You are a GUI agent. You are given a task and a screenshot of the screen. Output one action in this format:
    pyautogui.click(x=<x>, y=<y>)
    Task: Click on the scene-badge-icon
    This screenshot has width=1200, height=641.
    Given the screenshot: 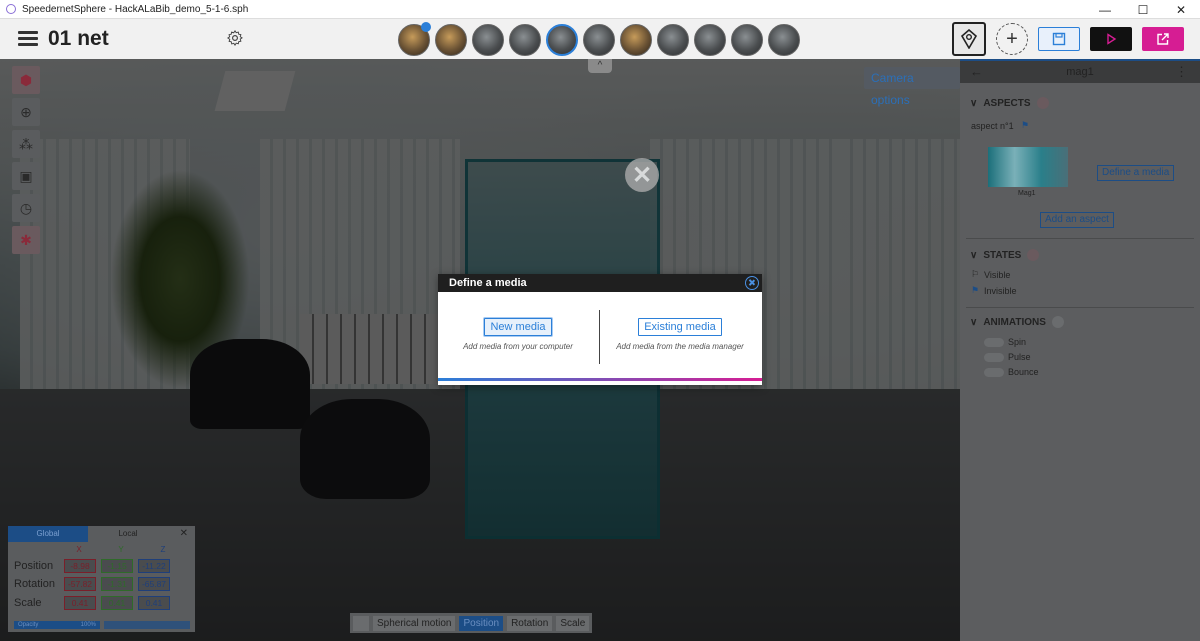 What is the action you would take?
    pyautogui.click(x=426, y=27)
    